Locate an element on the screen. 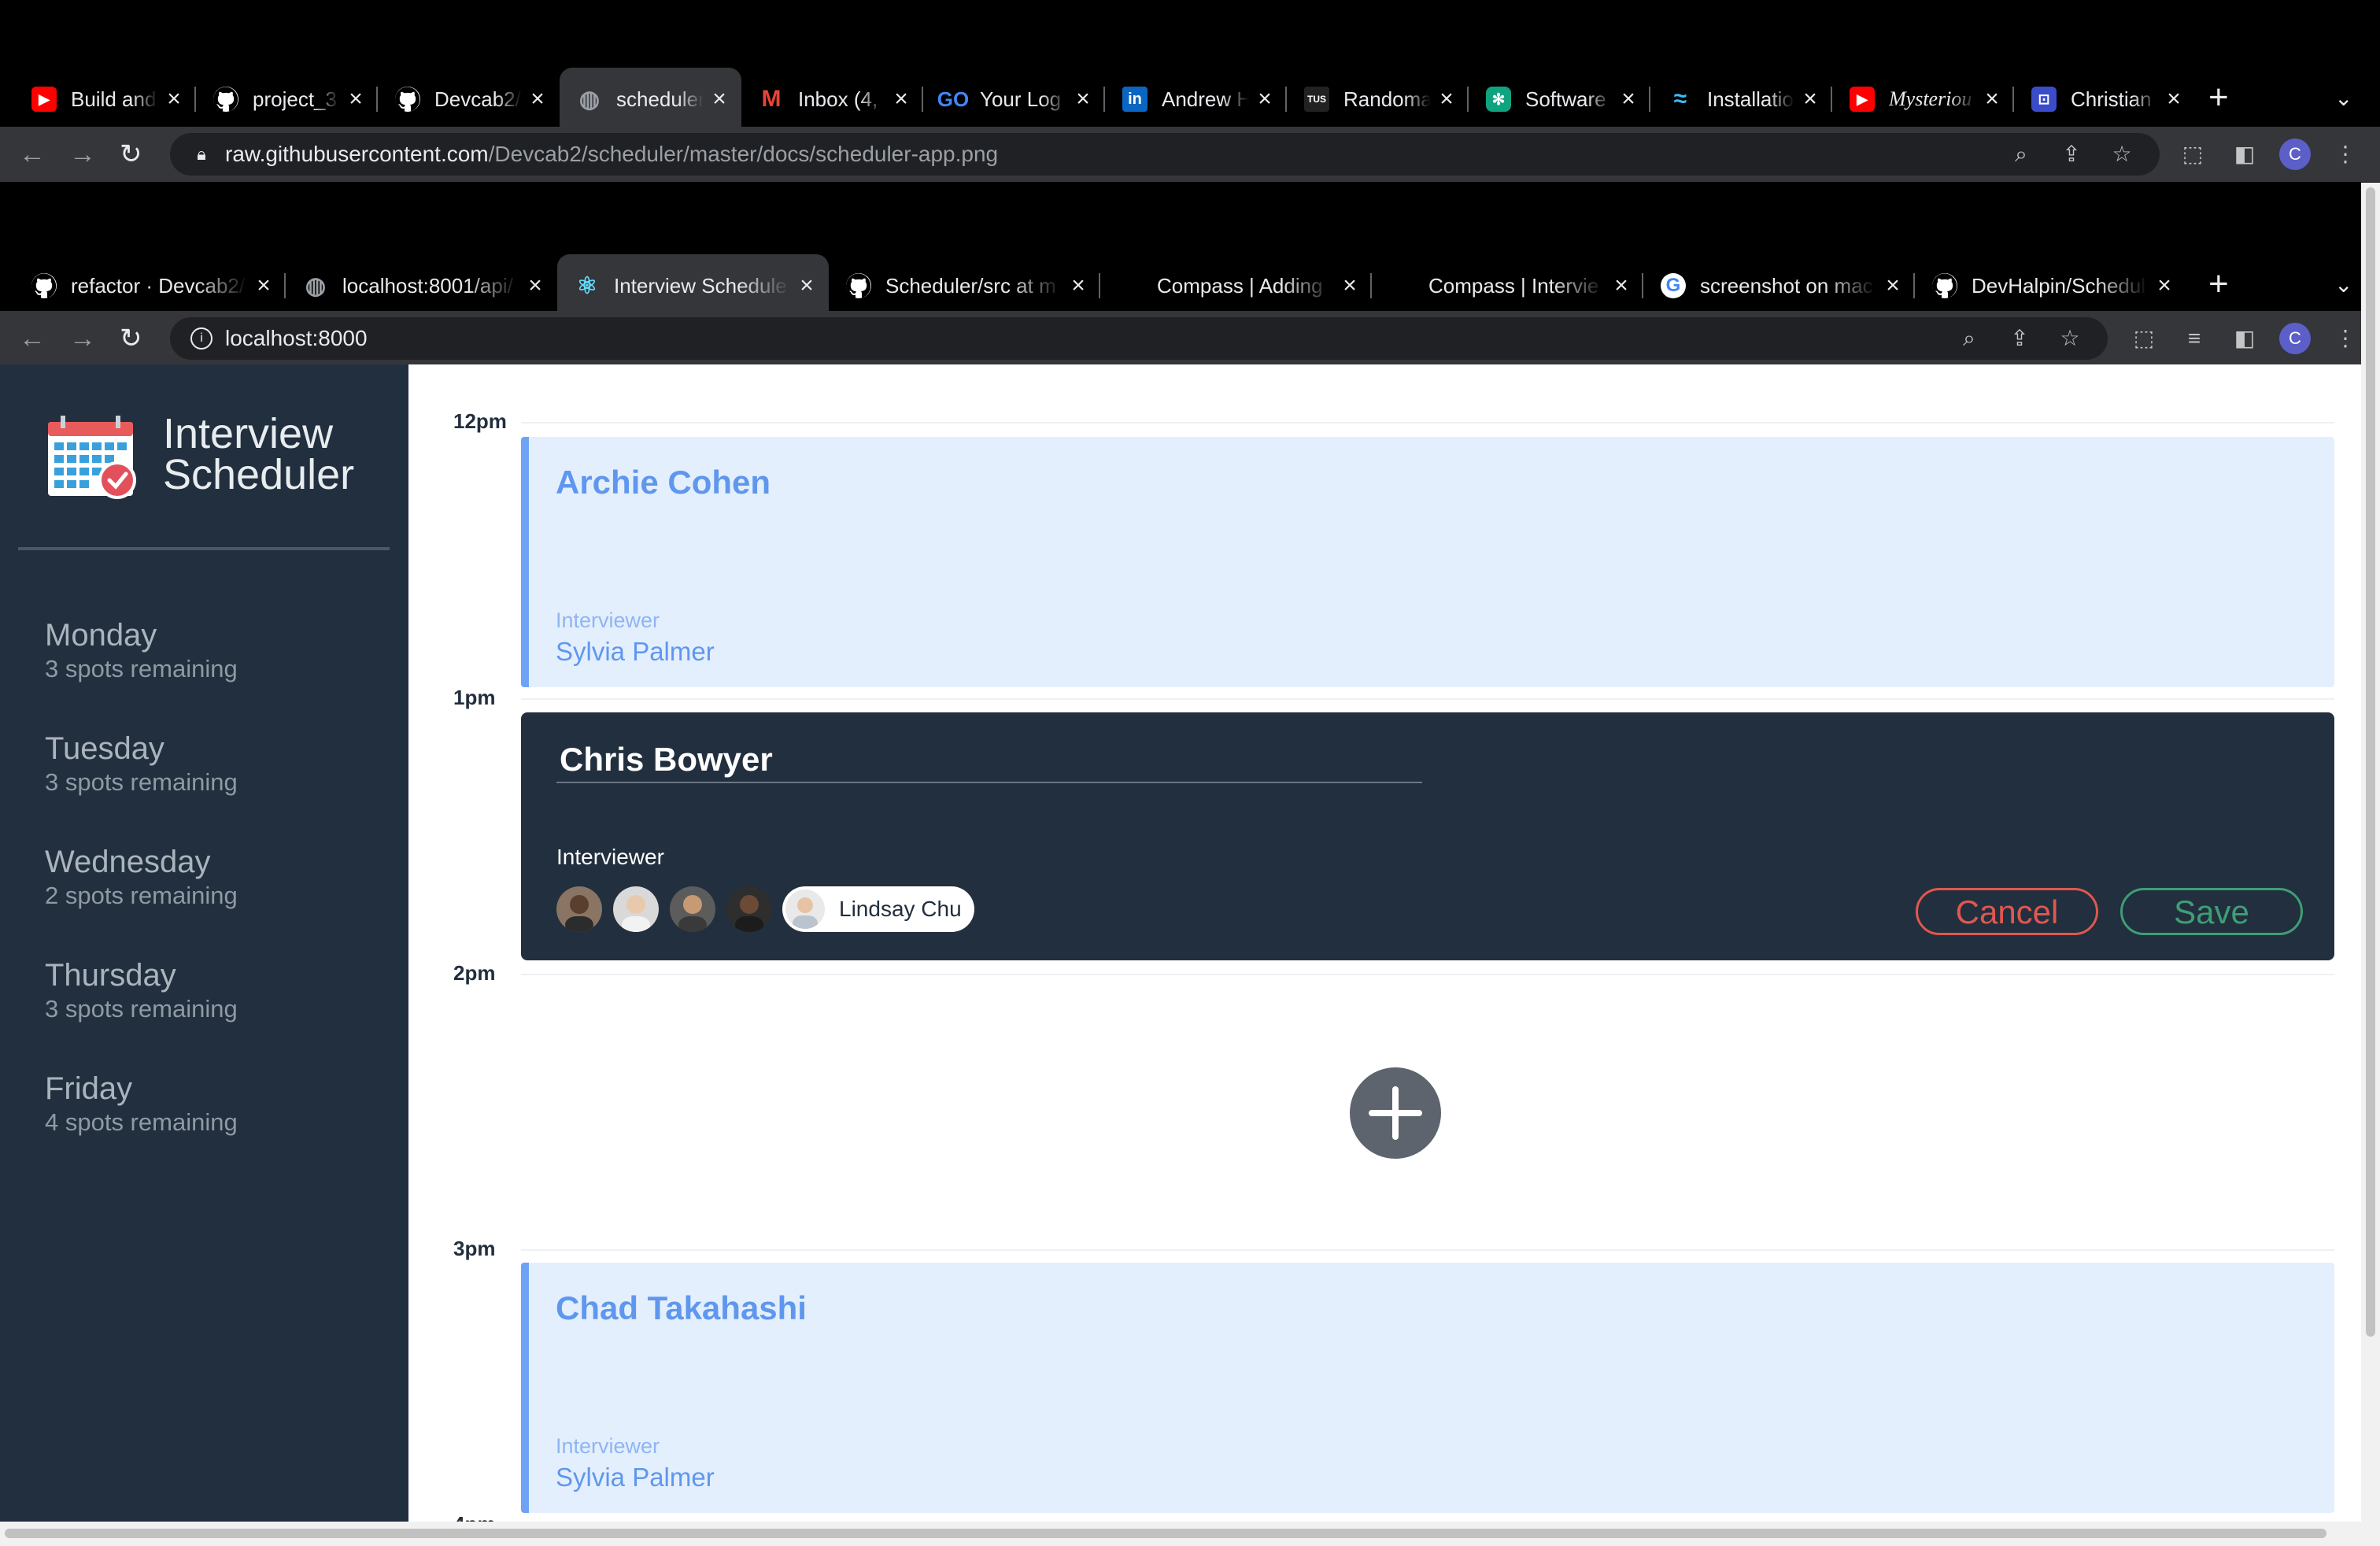 The height and width of the screenshot is (1546, 2380). inner-tab-3: Scheduler/src at m × is located at coordinates (965, 285).